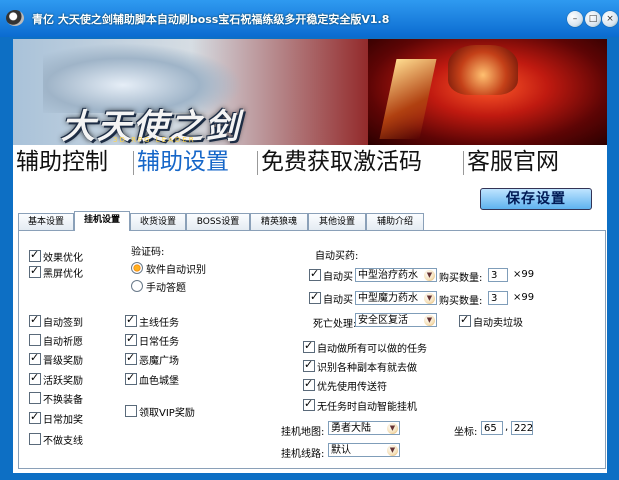 Image resolution: width=619 pixels, height=480 pixels. I want to click on checkbox-prefer-teleport: 优先使用传送符, so click(345, 385).